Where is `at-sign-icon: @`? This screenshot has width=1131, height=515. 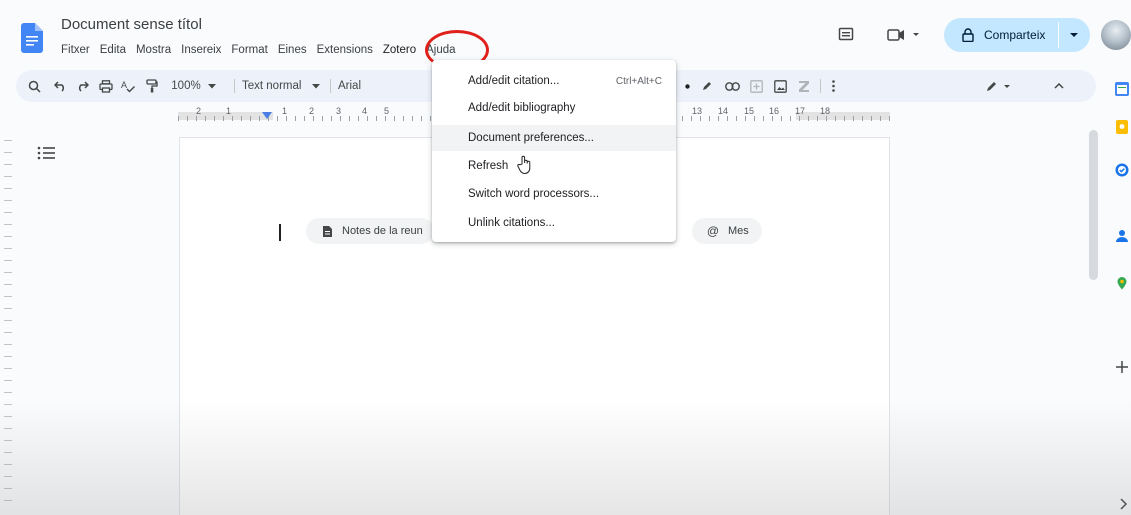
at-sign-icon: @ is located at coordinates (713, 231).